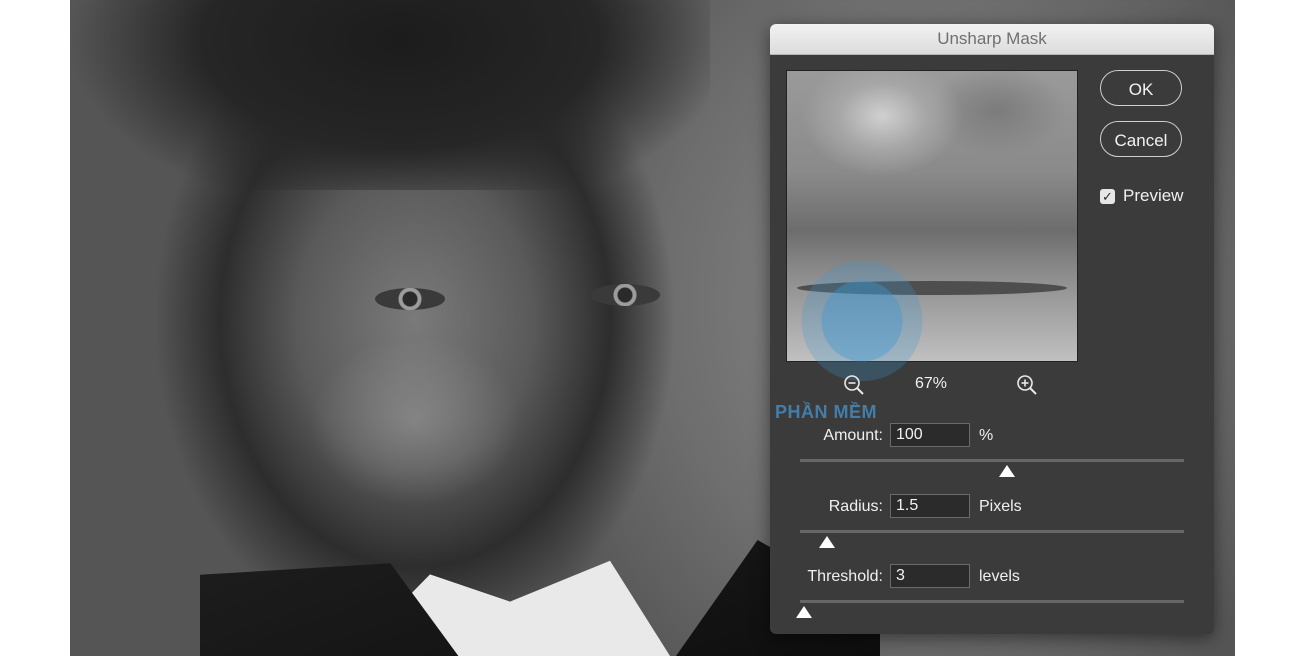 Image resolution: width=1305 pixels, height=656 pixels. I want to click on filter-preview, so click(932, 225).